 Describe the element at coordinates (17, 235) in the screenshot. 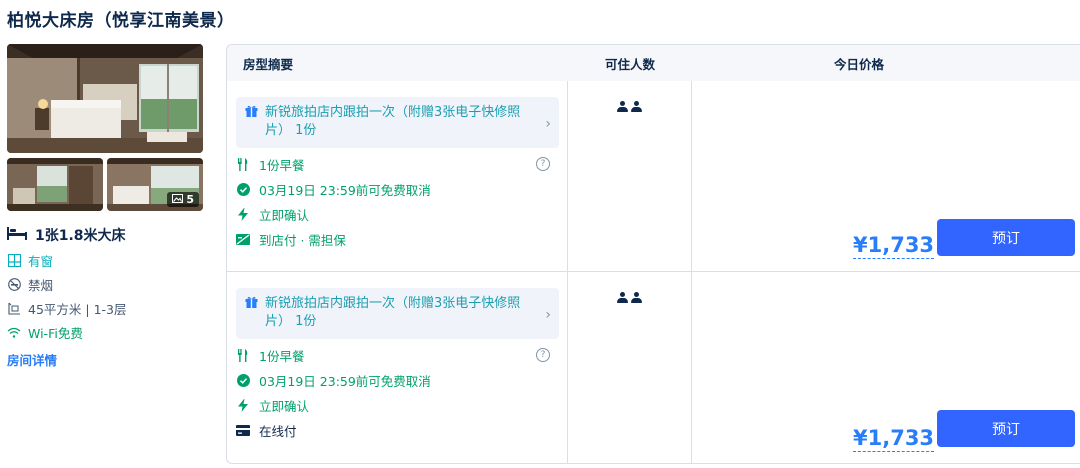

I see `bed-icon` at that location.